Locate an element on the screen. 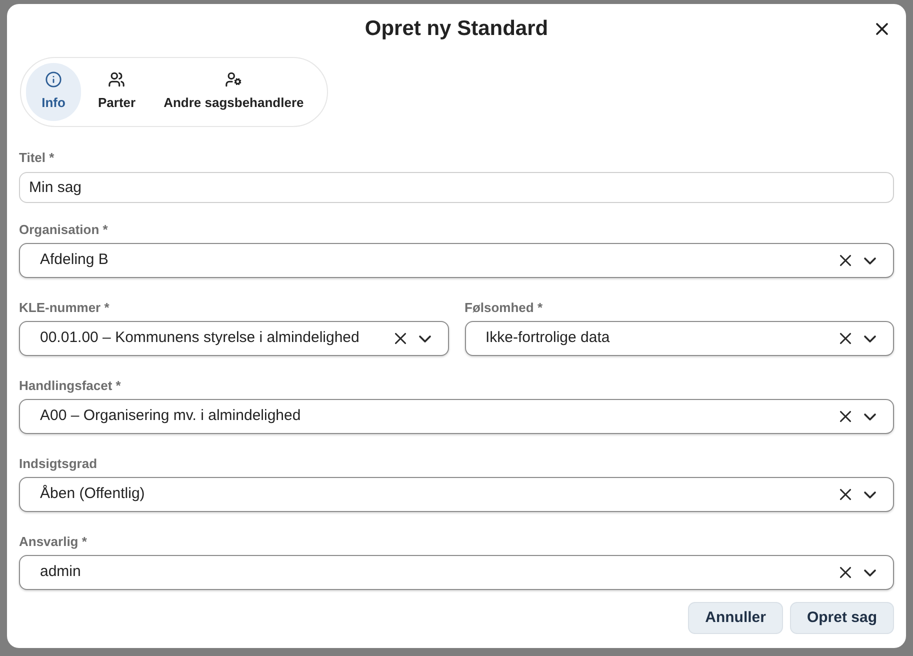  field-label: Følsomhed * is located at coordinates (503, 308).